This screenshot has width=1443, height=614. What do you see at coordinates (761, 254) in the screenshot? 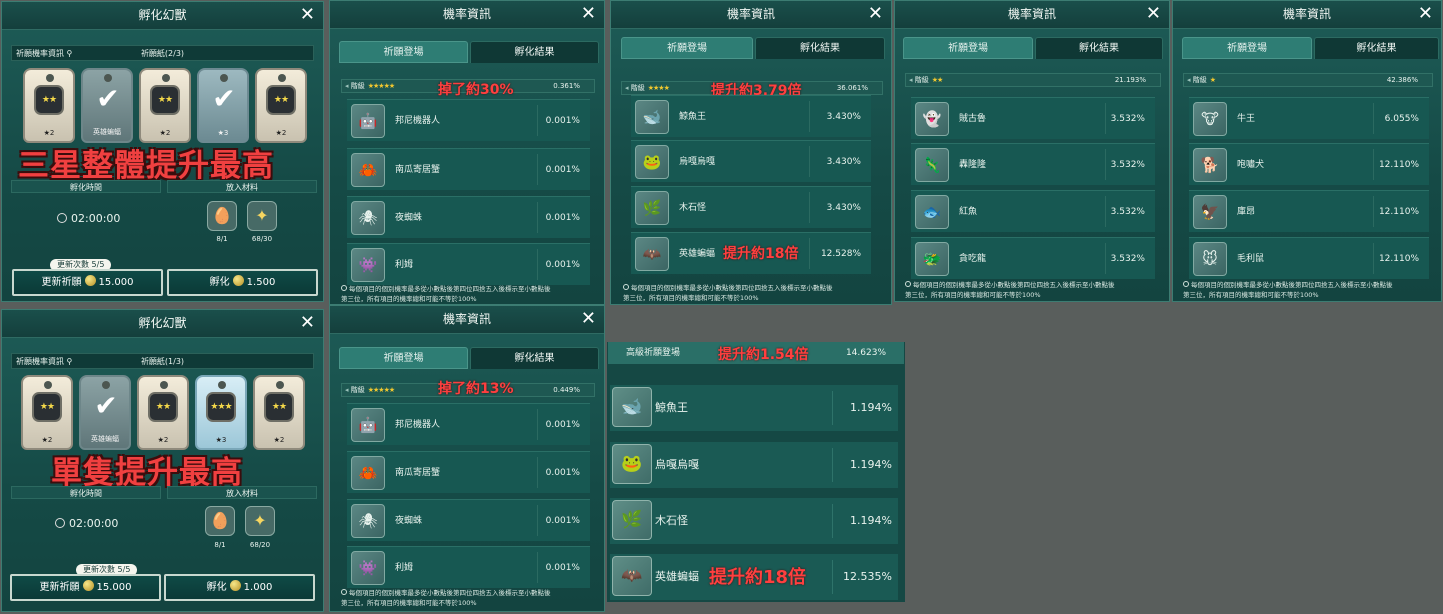
I see `annotation-note: 提升約18倍` at bounding box center [761, 254].